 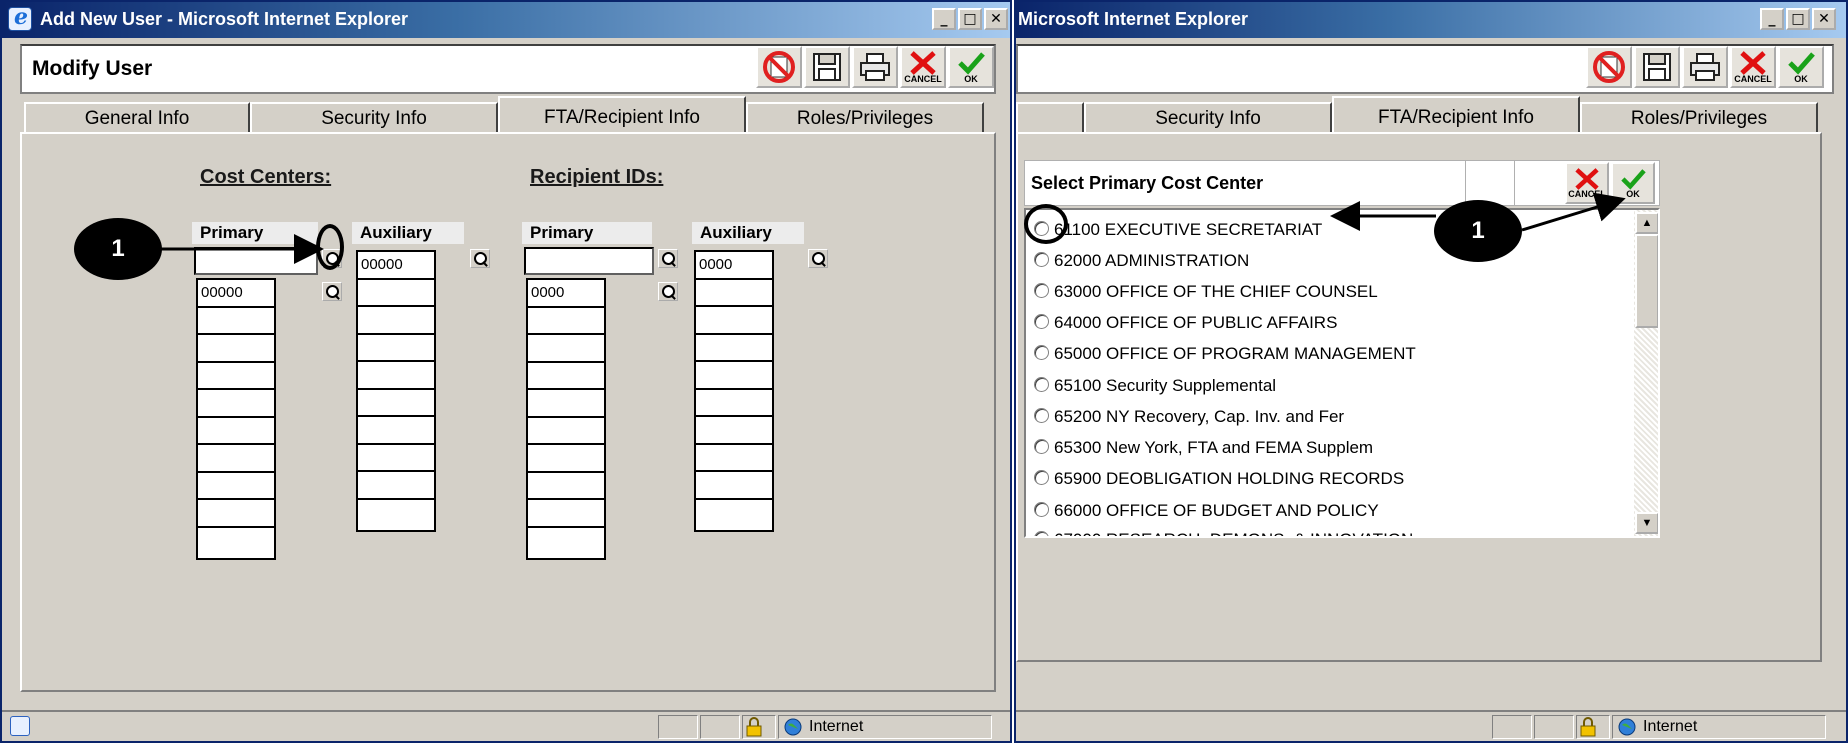 What do you see at coordinates (818, 258) in the screenshot?
I see `recipient-auxiliary-lookup-icon` at bounding box center [818, 258].